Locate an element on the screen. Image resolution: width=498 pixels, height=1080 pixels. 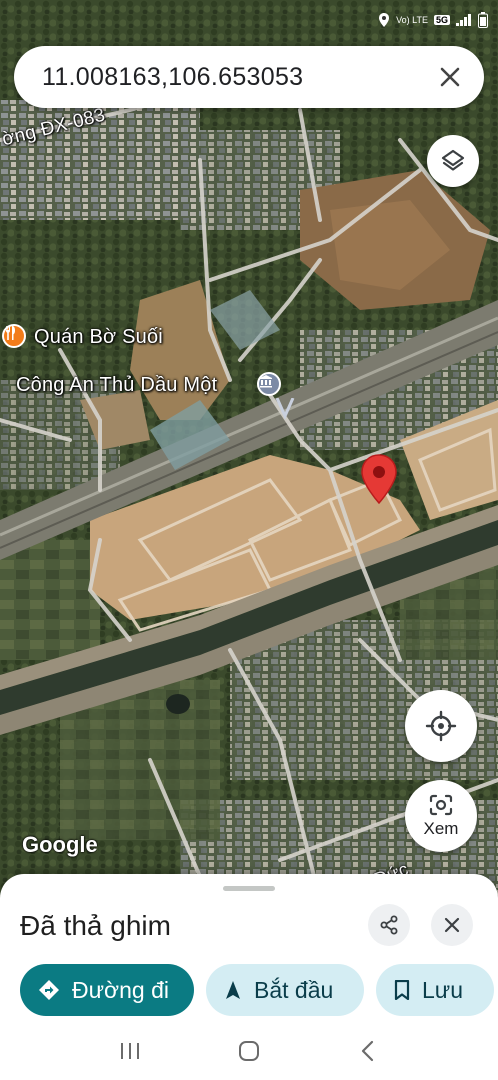
start-navigation-button: Bắt đầu is located at coordinates (285, 990).